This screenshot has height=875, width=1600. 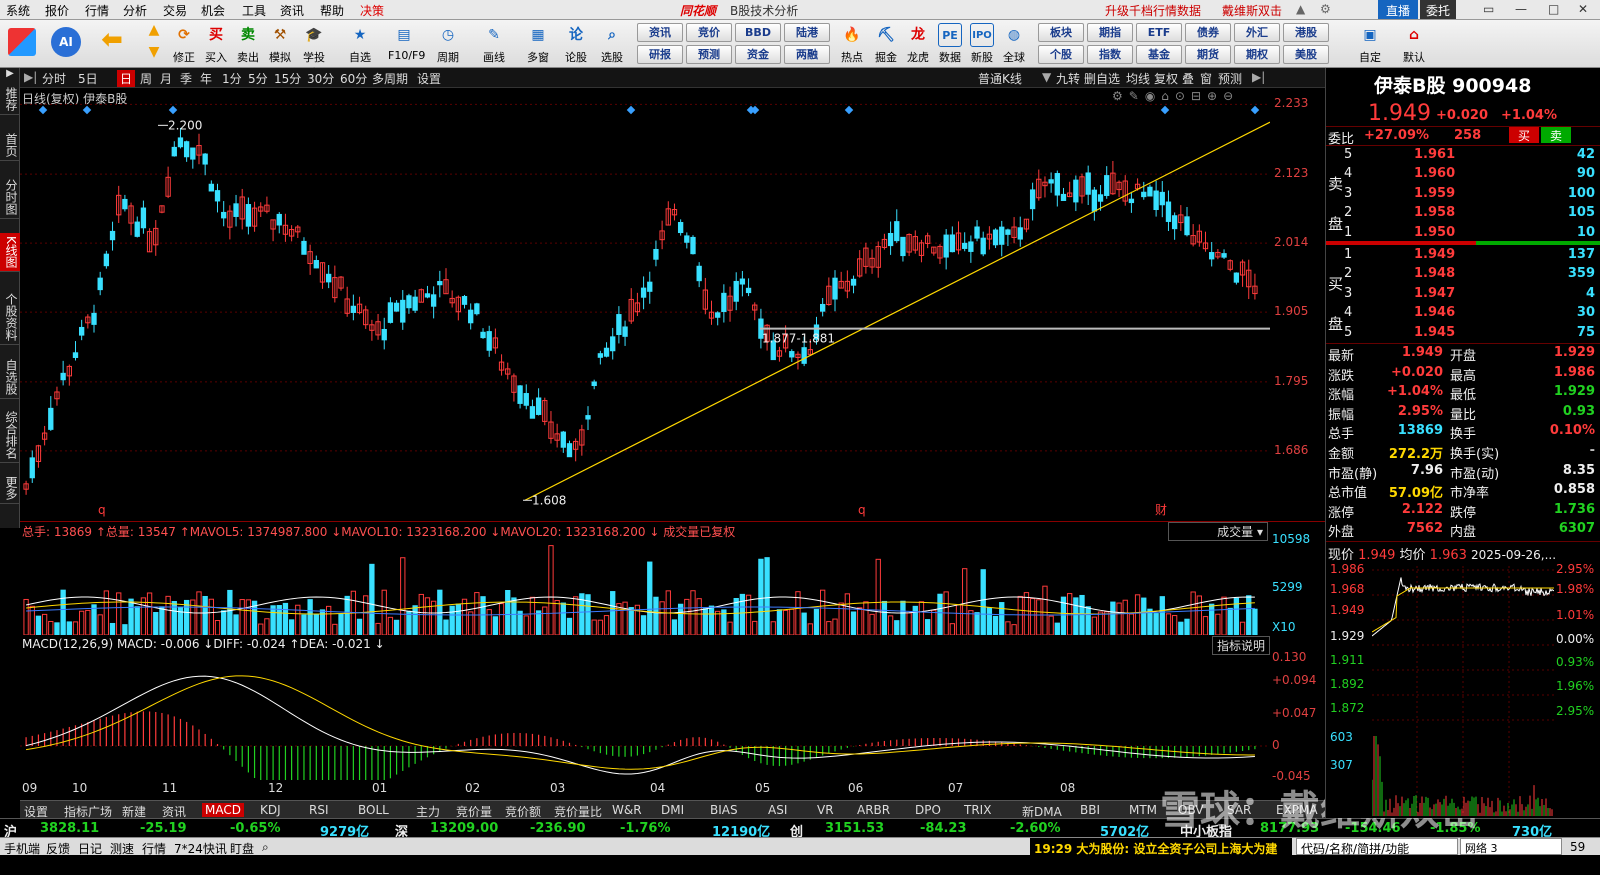 What do you see at coordinates (258, 78) in the screenshot?
I see `period-5min: 5分` at bounding box center [258, 78].